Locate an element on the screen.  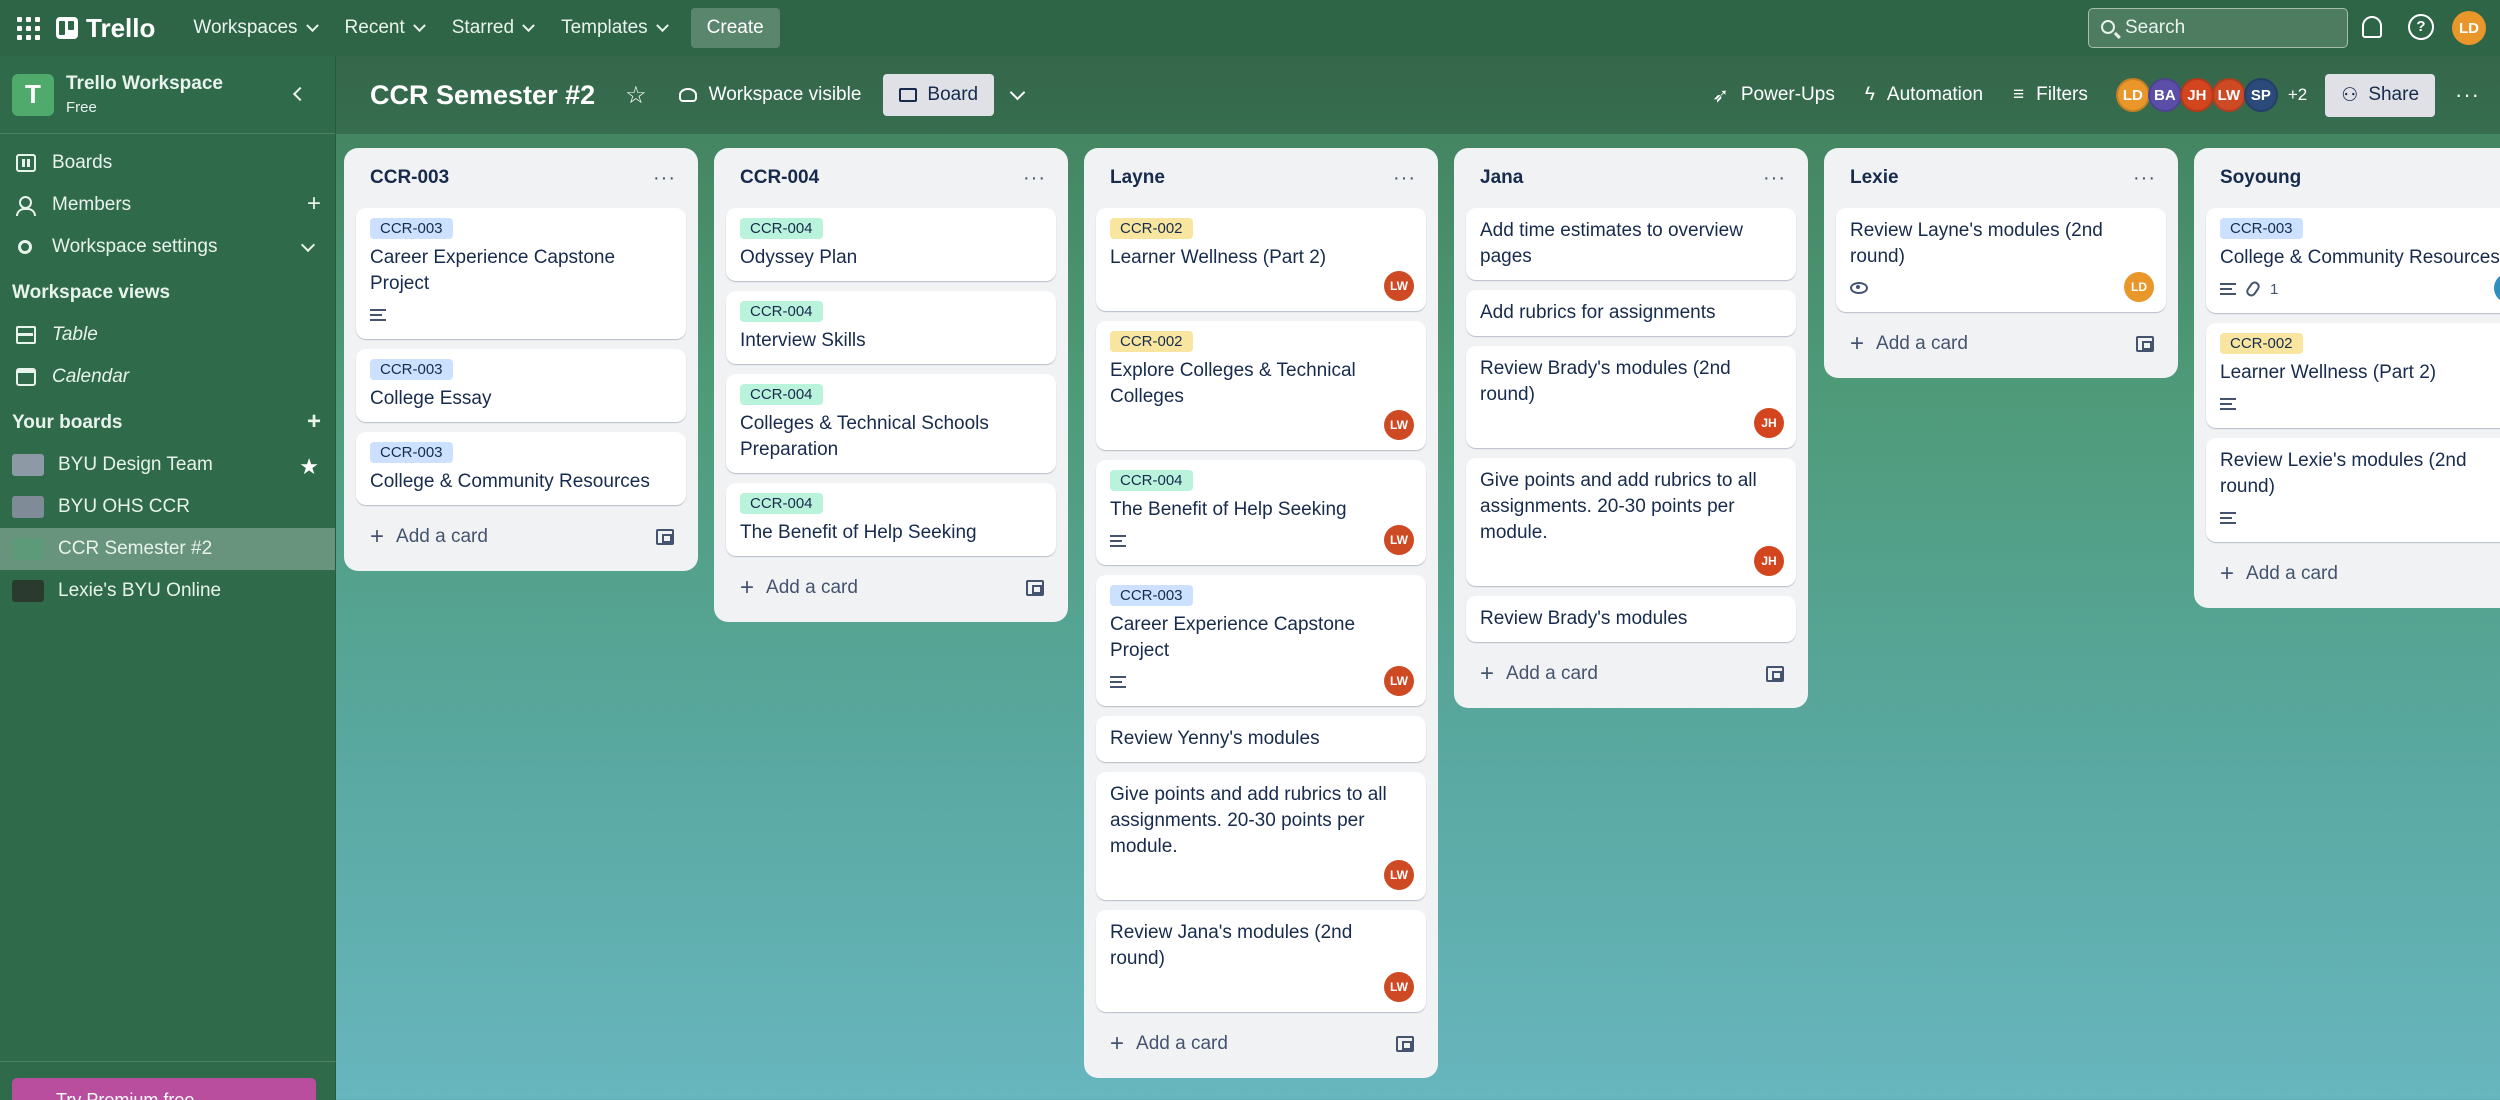
card: CCR-003College & Community Resources1Y is located at coordinates (2353, 260).